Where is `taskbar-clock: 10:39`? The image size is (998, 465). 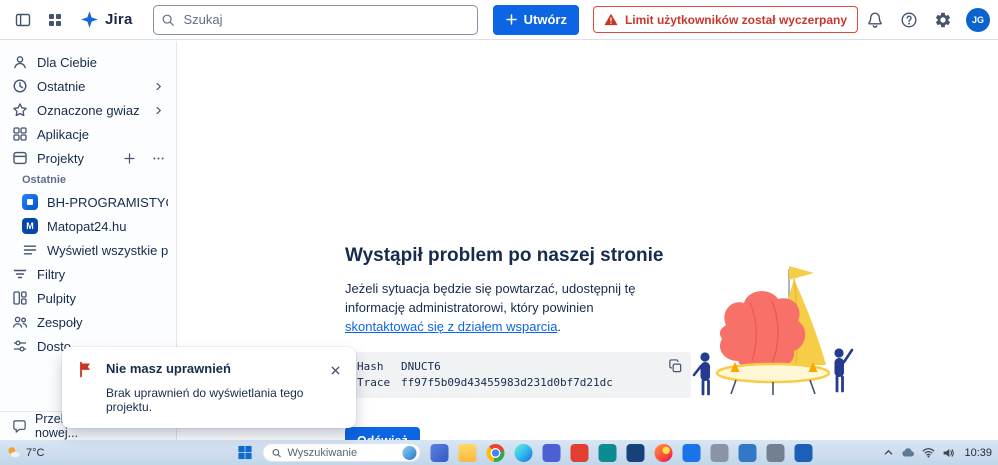 taskbar-clock: 10:39 is located at coordinates (977, 453).